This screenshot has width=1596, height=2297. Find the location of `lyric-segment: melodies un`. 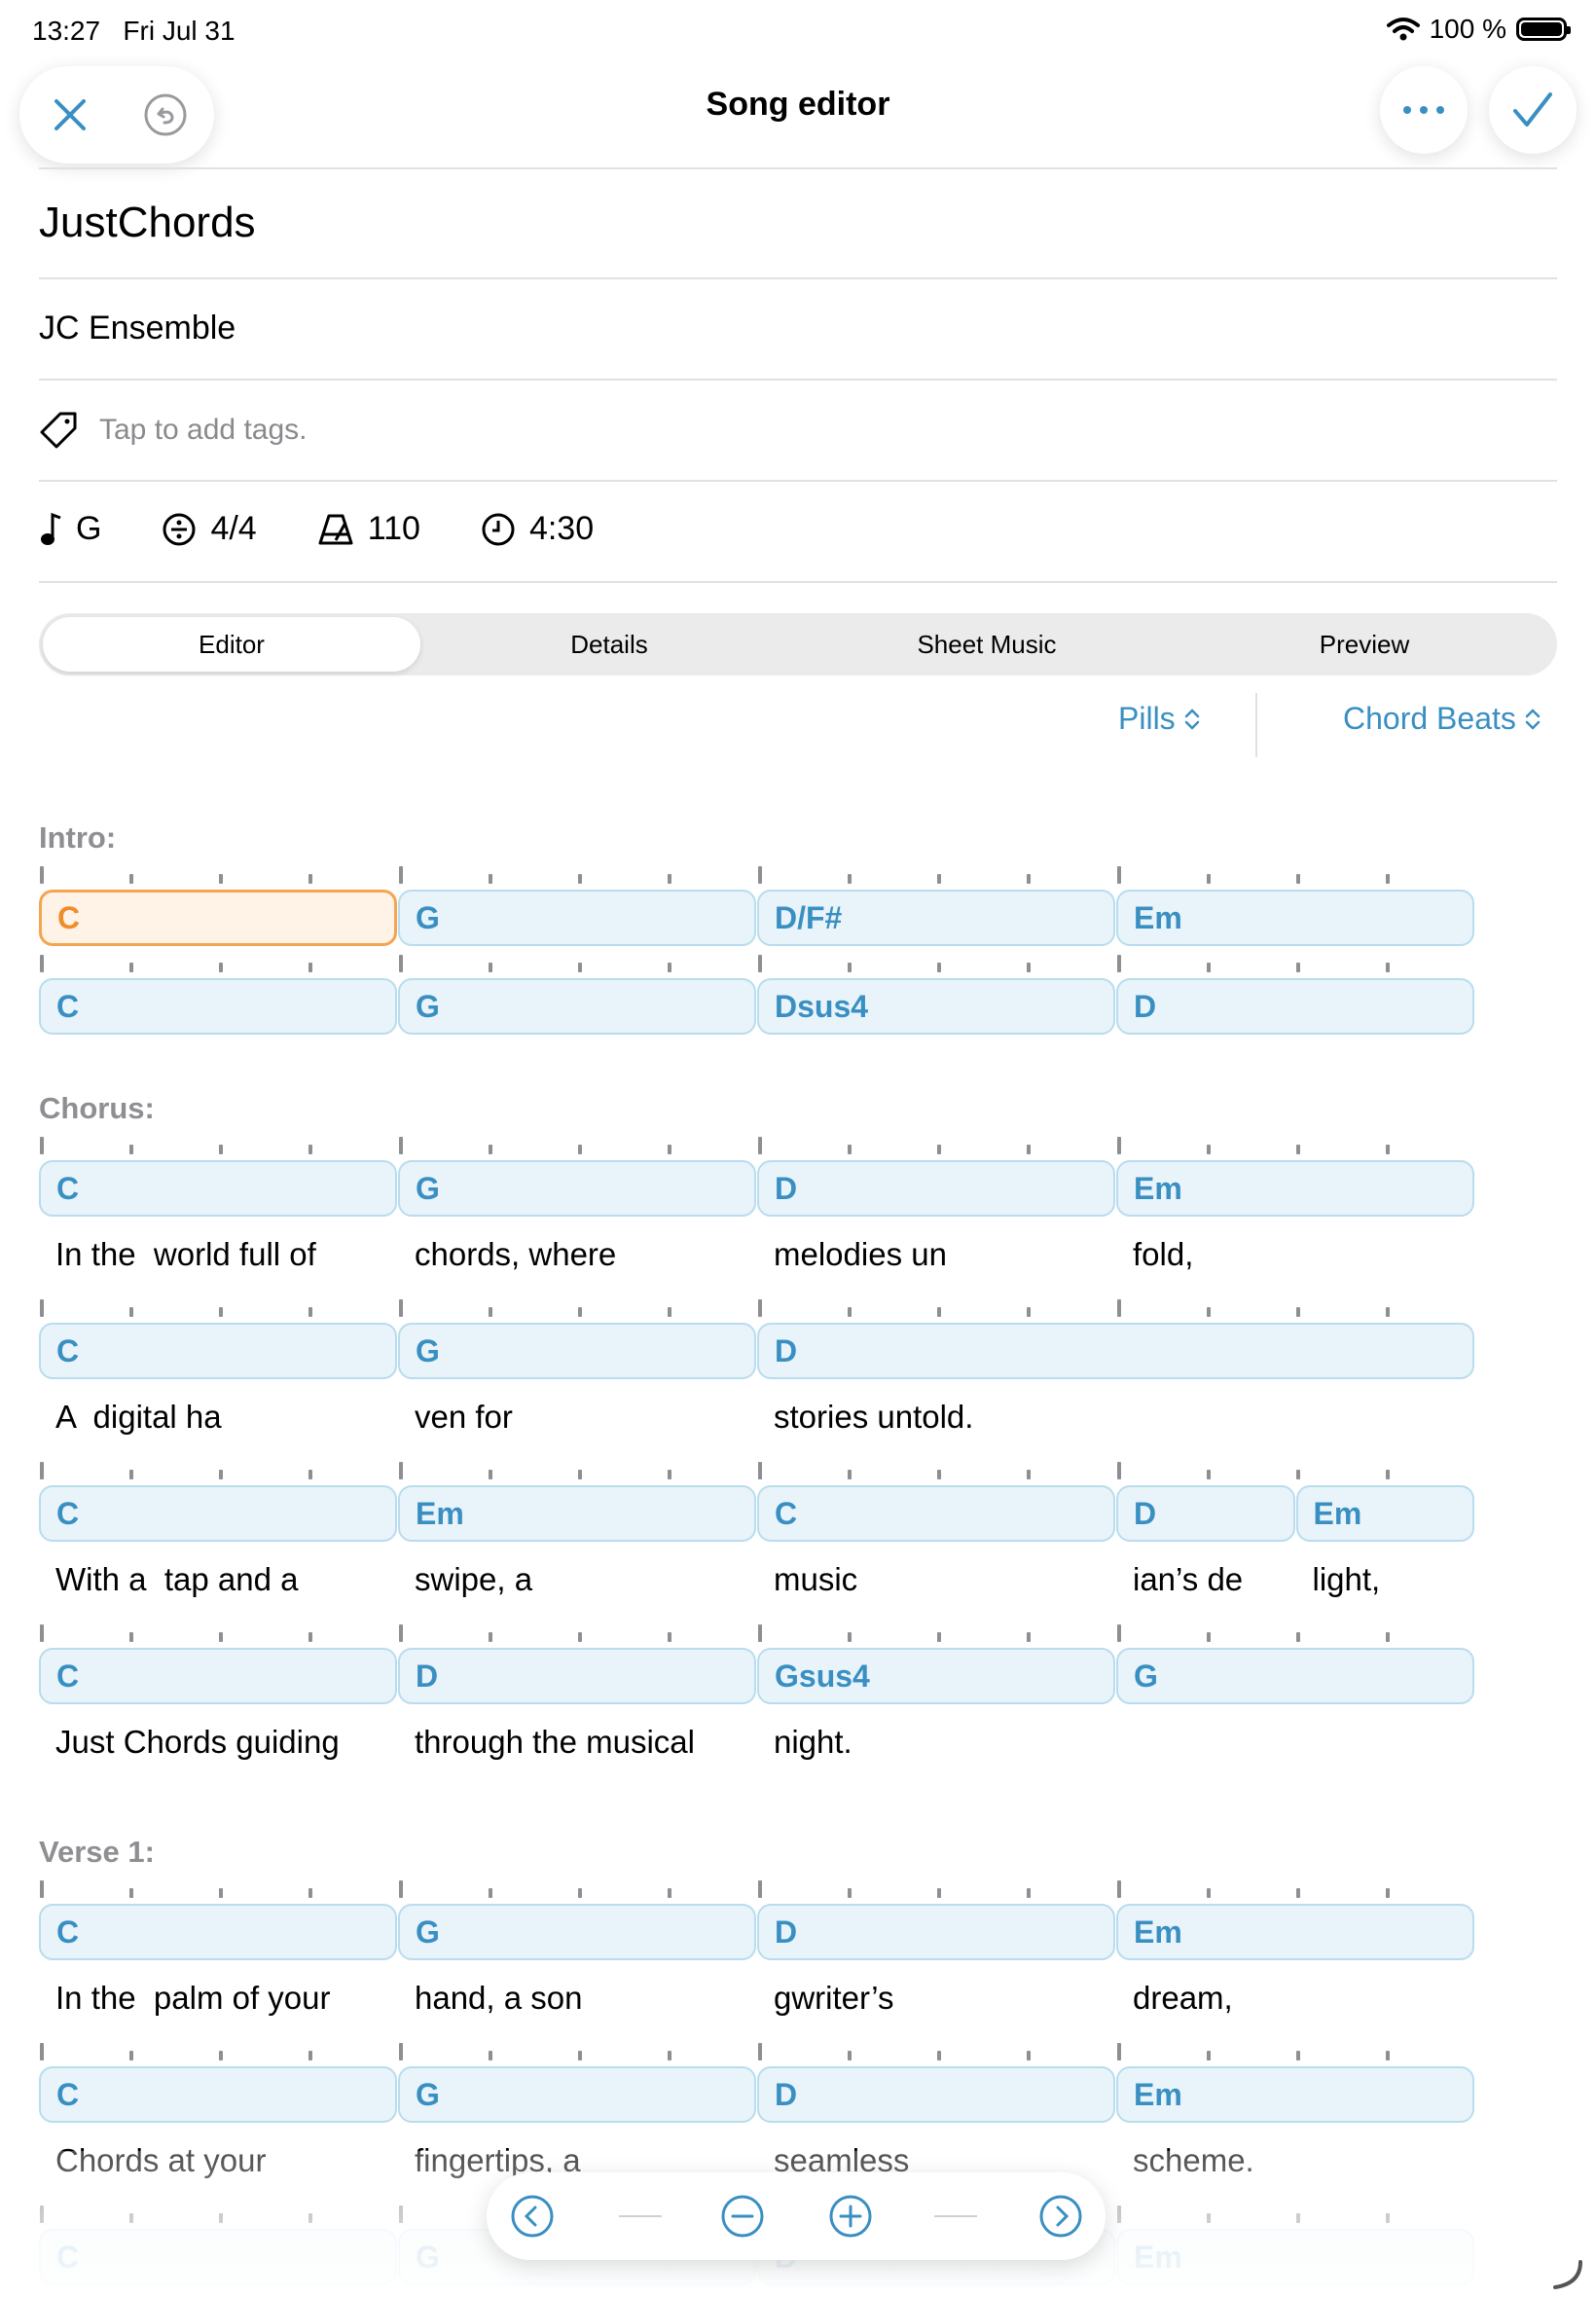

lyric-segment: melodies un is located at coordinates (860, 1255).